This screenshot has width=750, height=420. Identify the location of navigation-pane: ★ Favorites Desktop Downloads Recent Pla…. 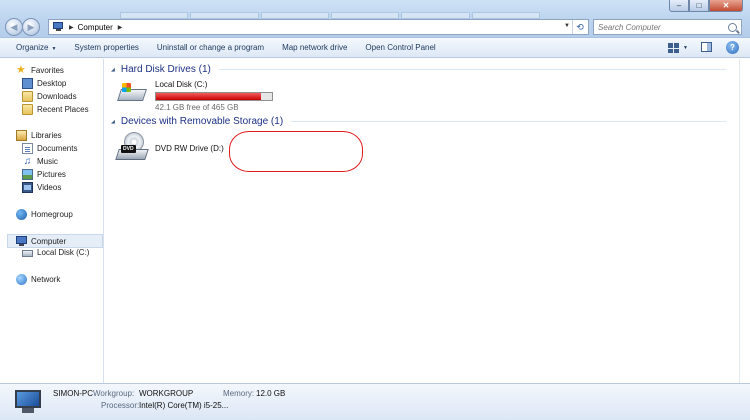
(52, 221).